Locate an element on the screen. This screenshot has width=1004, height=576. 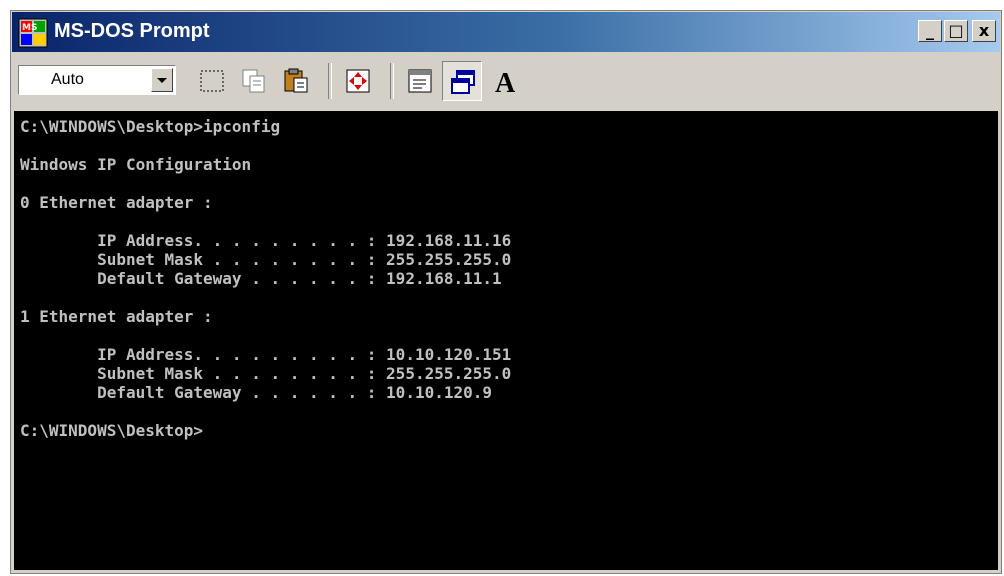
console-line: 0 Ethernet adapter : is located at coordinates (116, 202).